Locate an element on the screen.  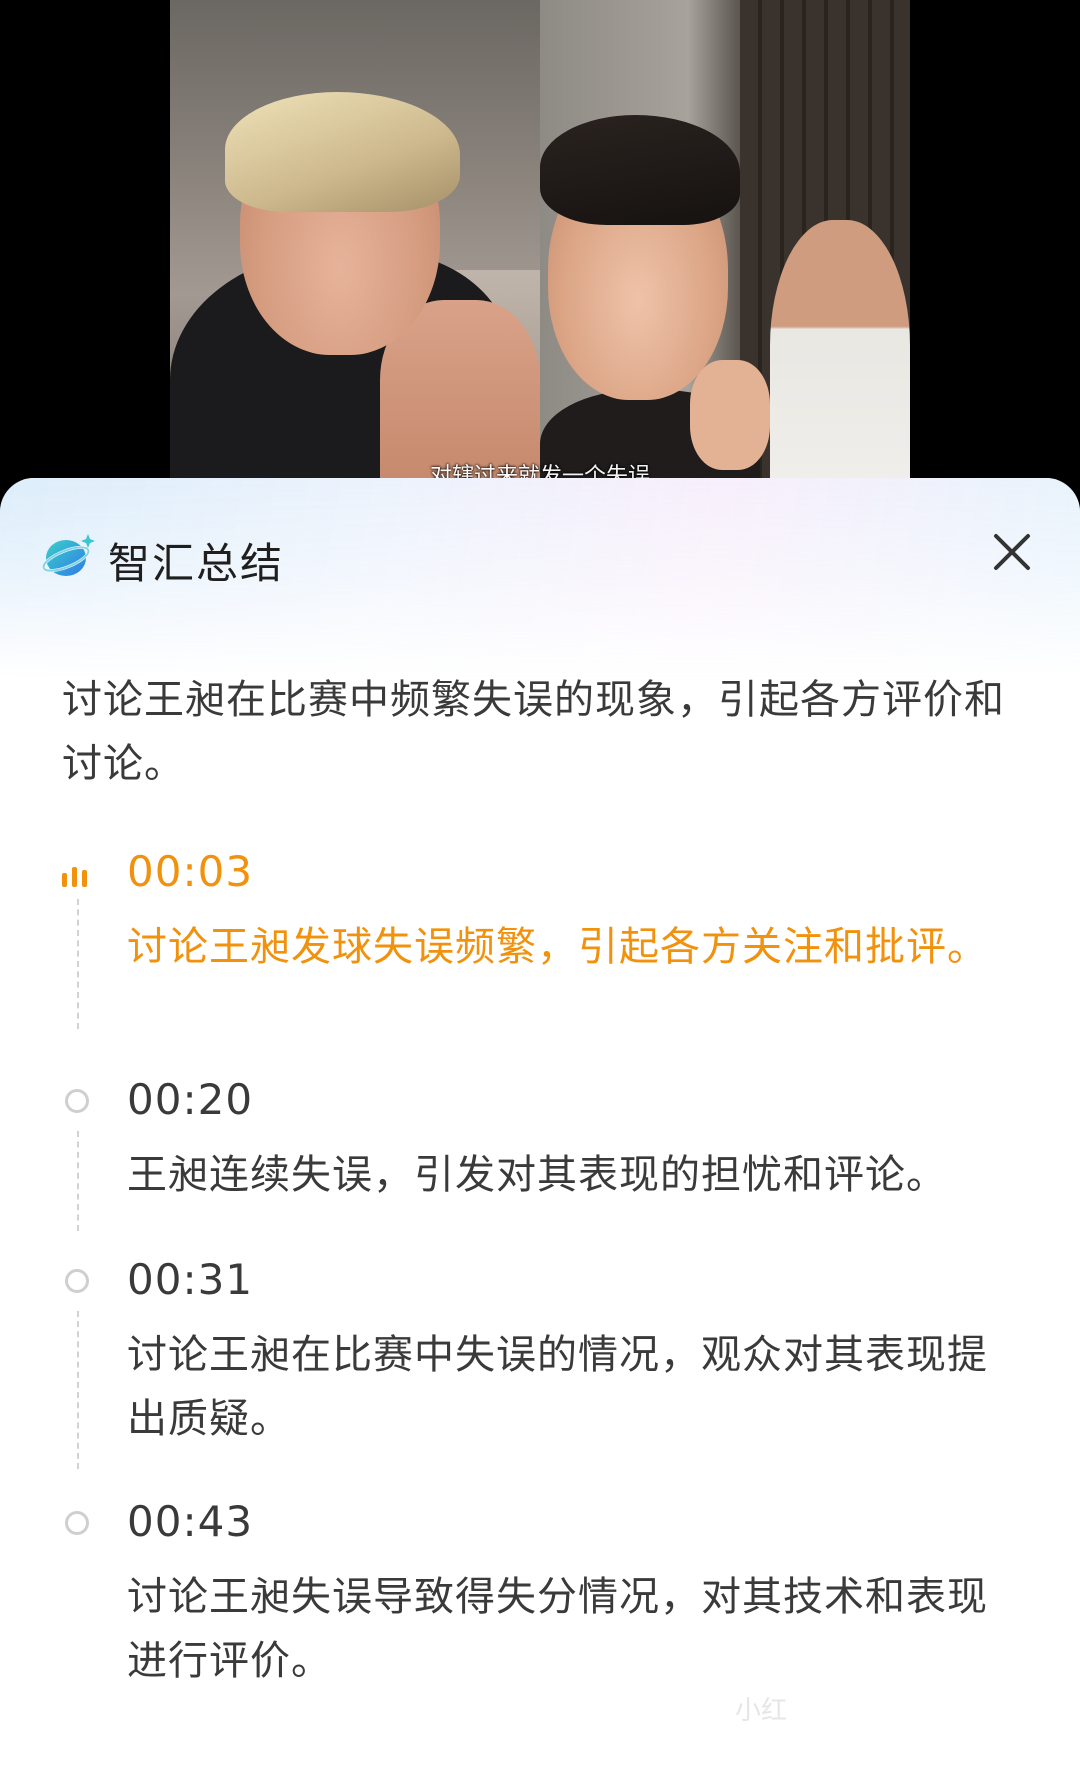
video-frame-right is located at coordinates (725, 245).